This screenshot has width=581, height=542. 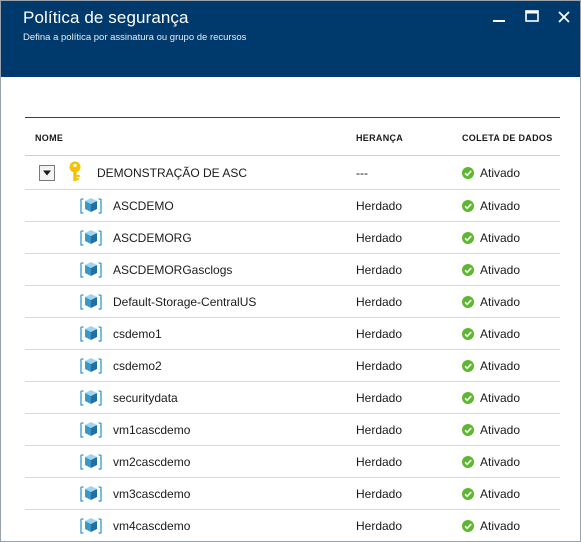 What do you see at coordinates (507, 138) in the screenshot?
I see `column-header-data-collection: COLETA DE DADOS` at bounding box center [507, 138].